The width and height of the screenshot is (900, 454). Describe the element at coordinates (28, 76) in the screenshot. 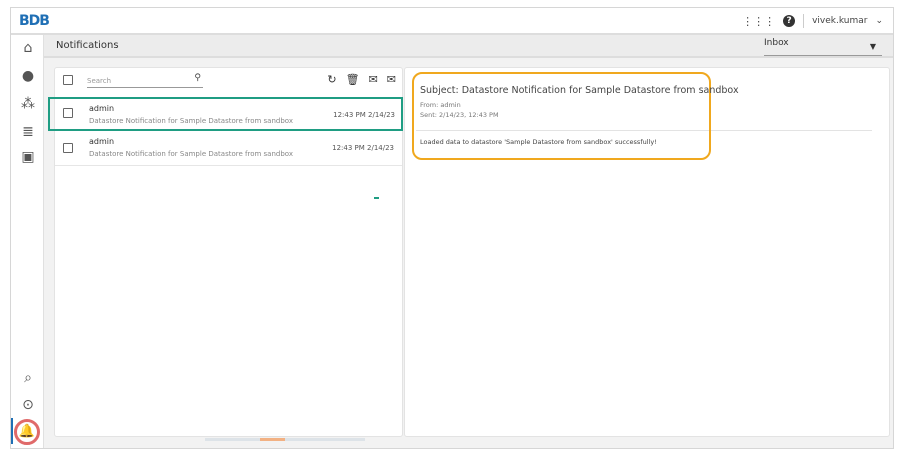

I see `user-settings-icon: ●` at that location.